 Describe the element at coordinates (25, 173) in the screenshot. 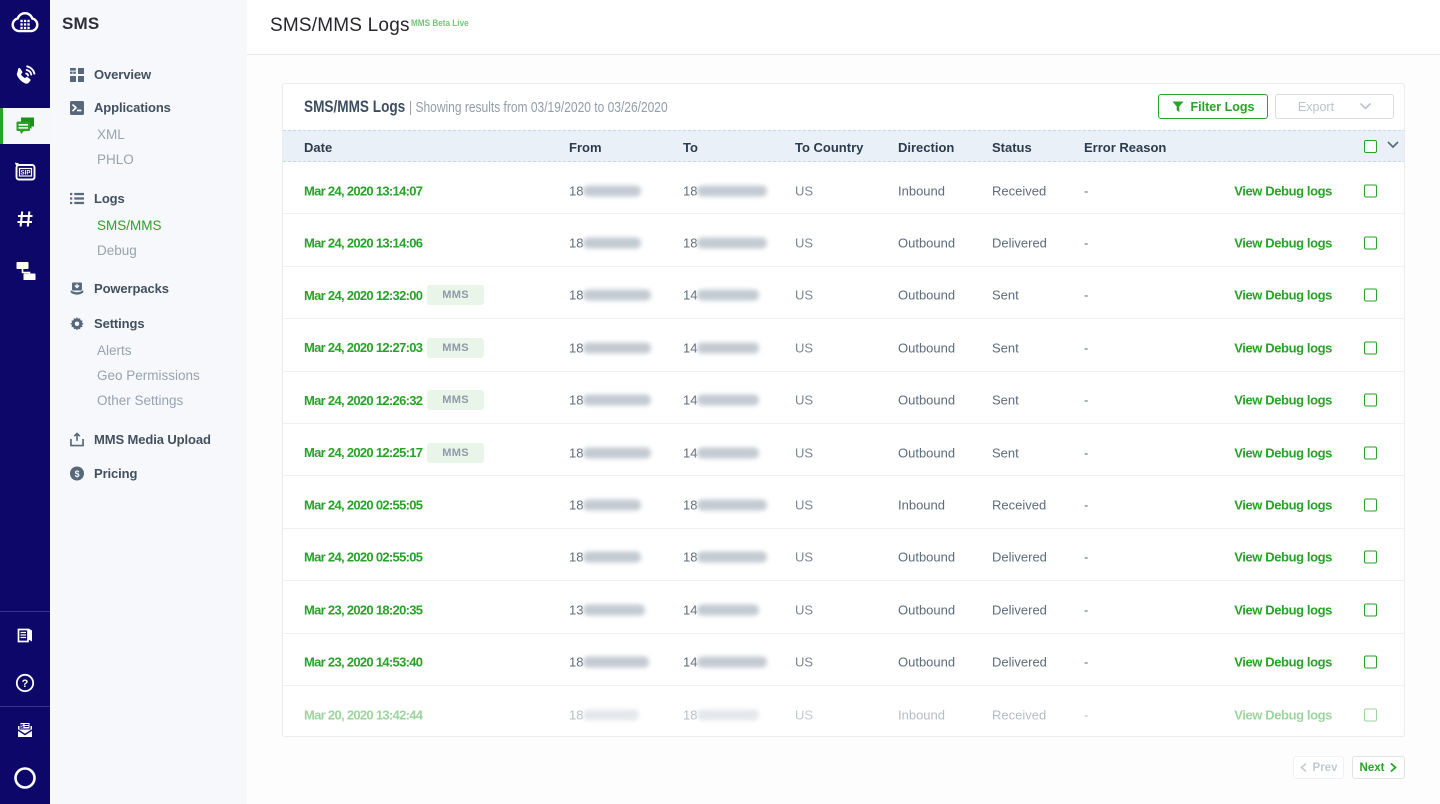

I see `svg-text: SIP` at that location.